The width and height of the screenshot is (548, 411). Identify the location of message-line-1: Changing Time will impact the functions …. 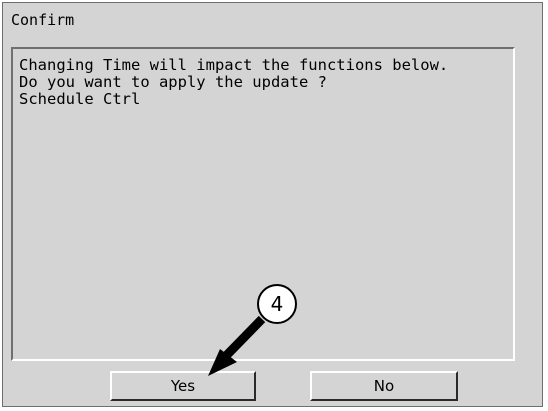
(234, 65).